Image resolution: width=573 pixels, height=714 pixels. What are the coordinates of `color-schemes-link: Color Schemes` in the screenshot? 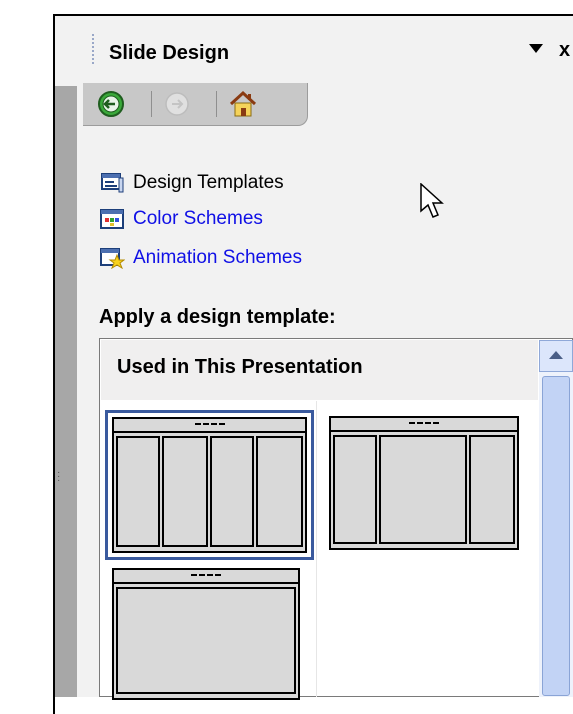 It's located at (181, 219).